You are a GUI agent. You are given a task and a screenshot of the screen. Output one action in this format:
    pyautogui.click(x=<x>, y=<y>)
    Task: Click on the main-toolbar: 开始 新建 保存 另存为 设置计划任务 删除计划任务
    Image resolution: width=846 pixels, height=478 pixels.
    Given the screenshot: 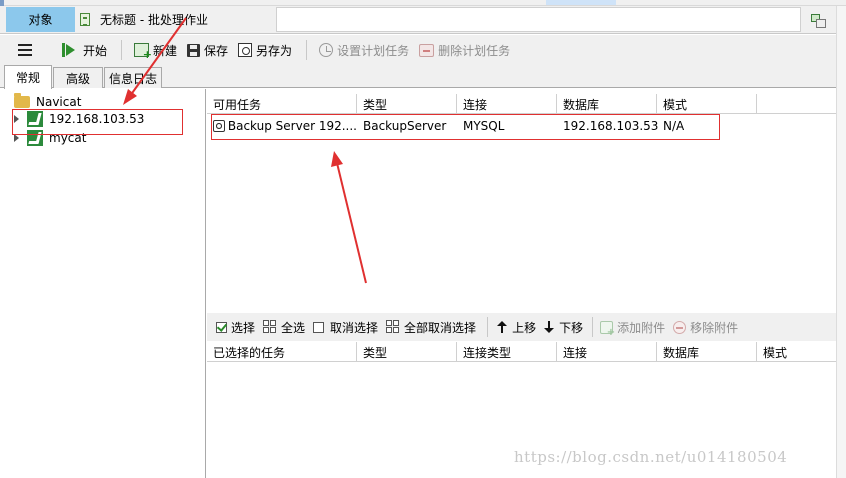 What is the action you would take?
    pyautogui.click(x=418, y=50)
    